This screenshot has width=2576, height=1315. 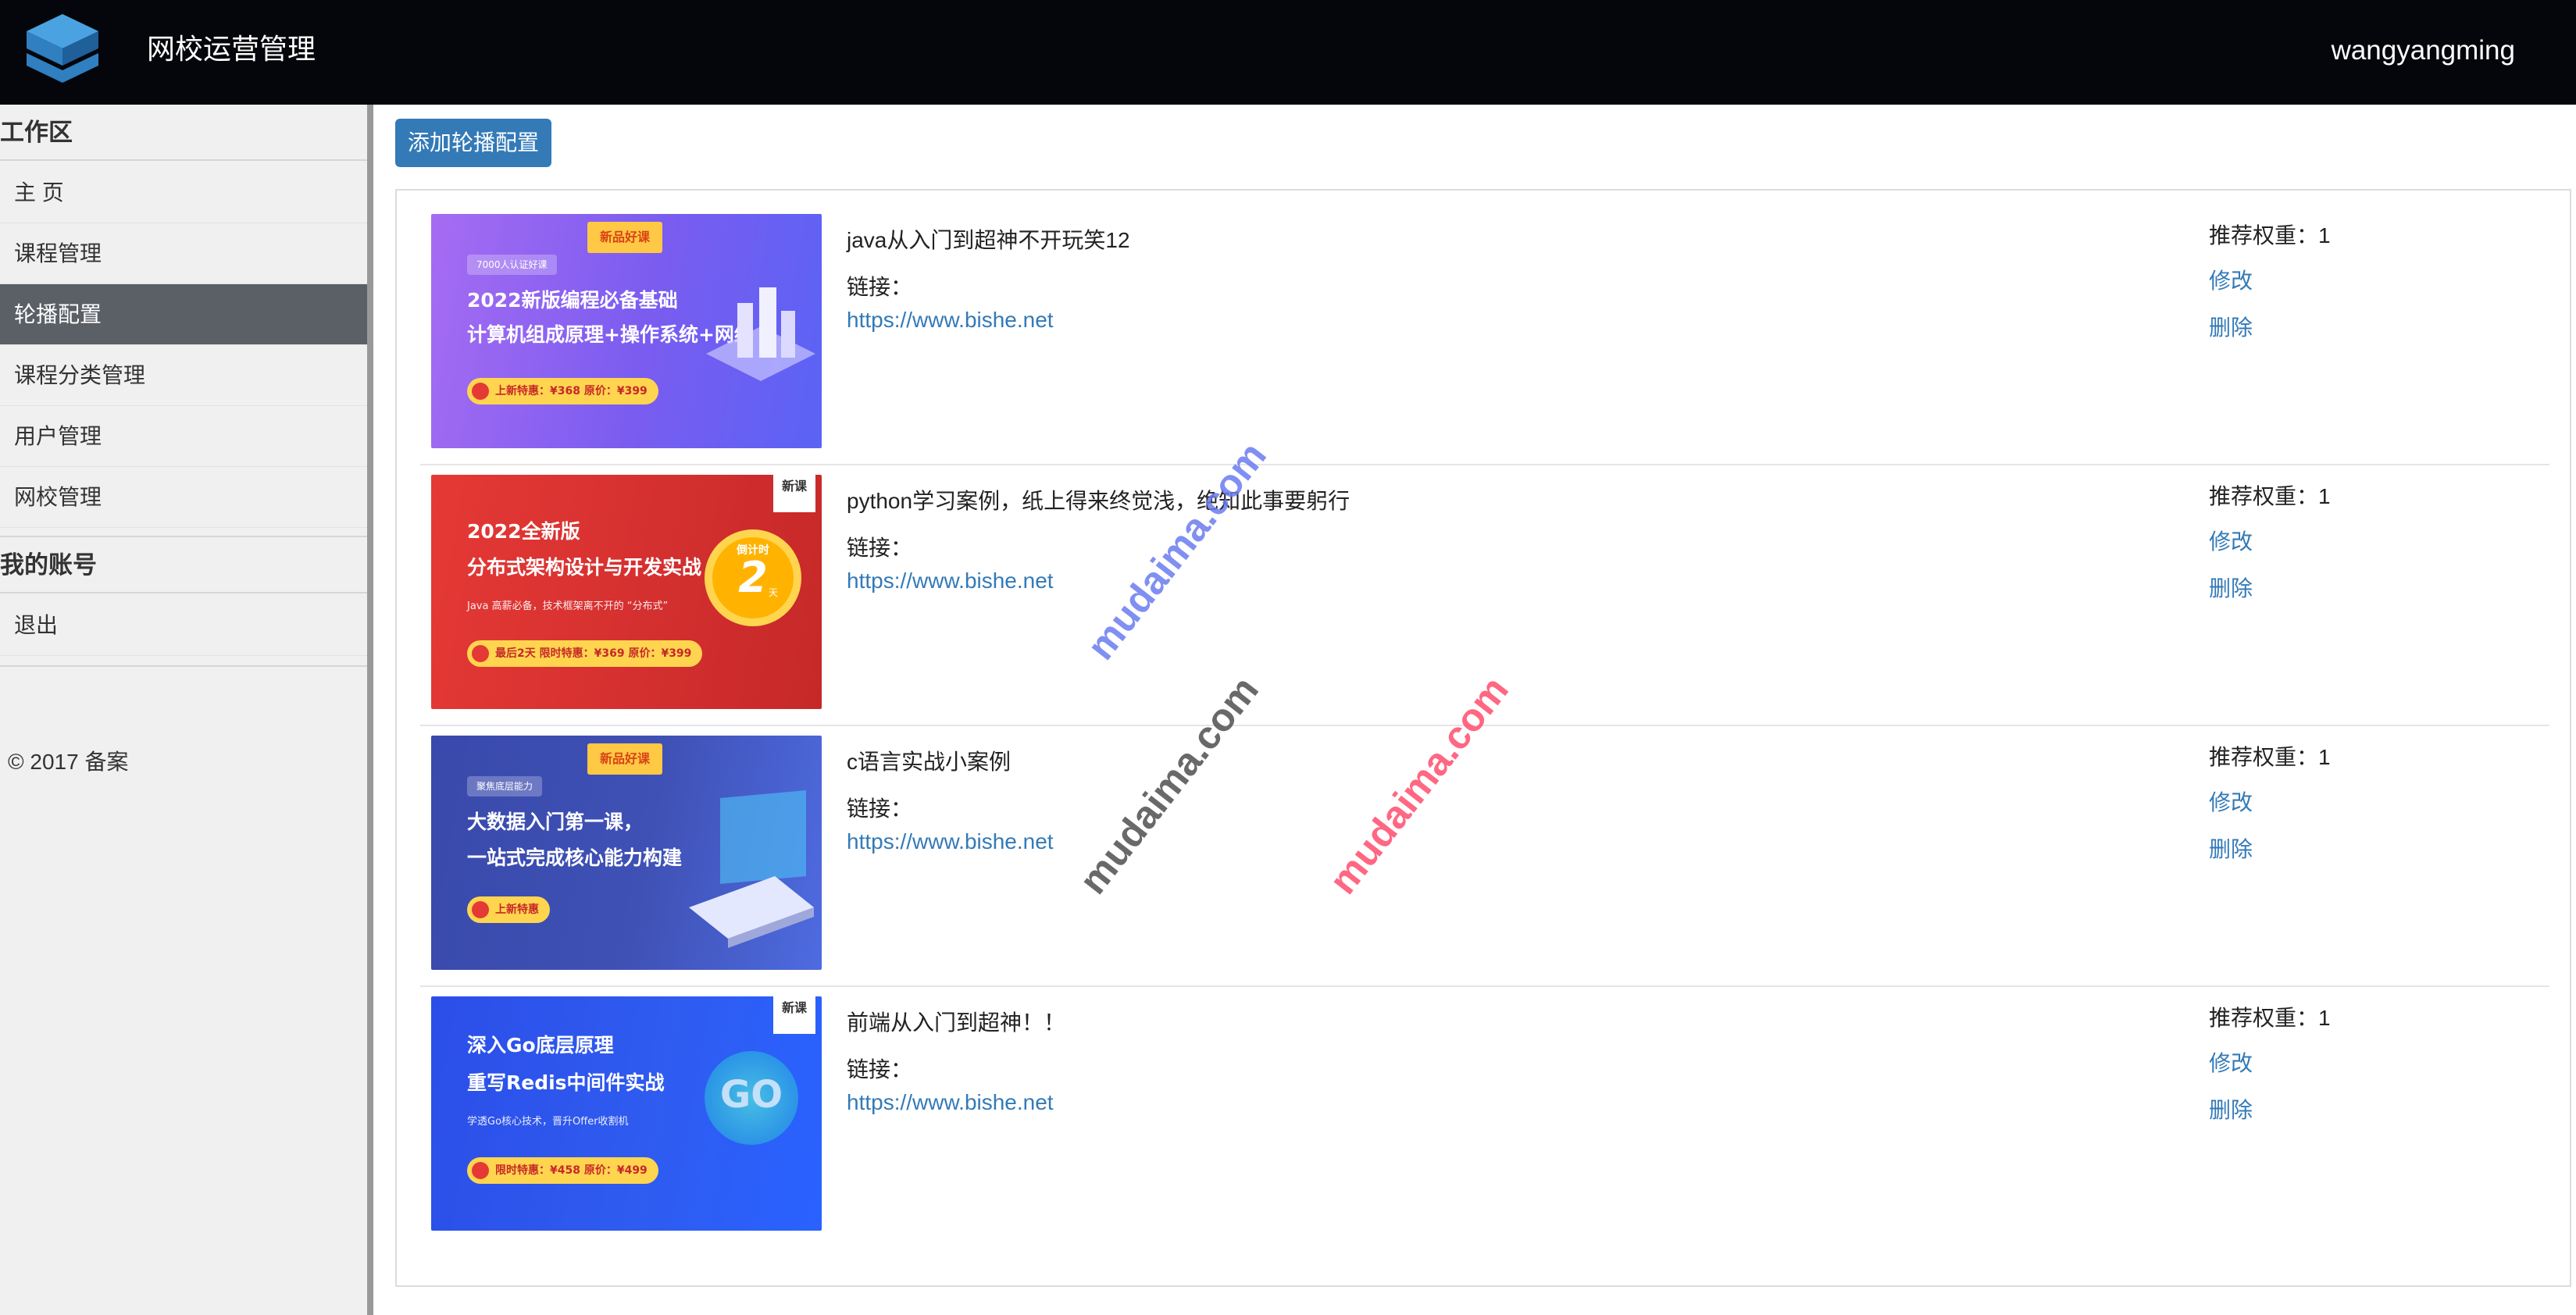 I want to click on banner-image: 新品好课 聚焦底层能力 大数据入门第一课， 一站式完成核心能力构建 上新特惠, so click(x=626, y=853).